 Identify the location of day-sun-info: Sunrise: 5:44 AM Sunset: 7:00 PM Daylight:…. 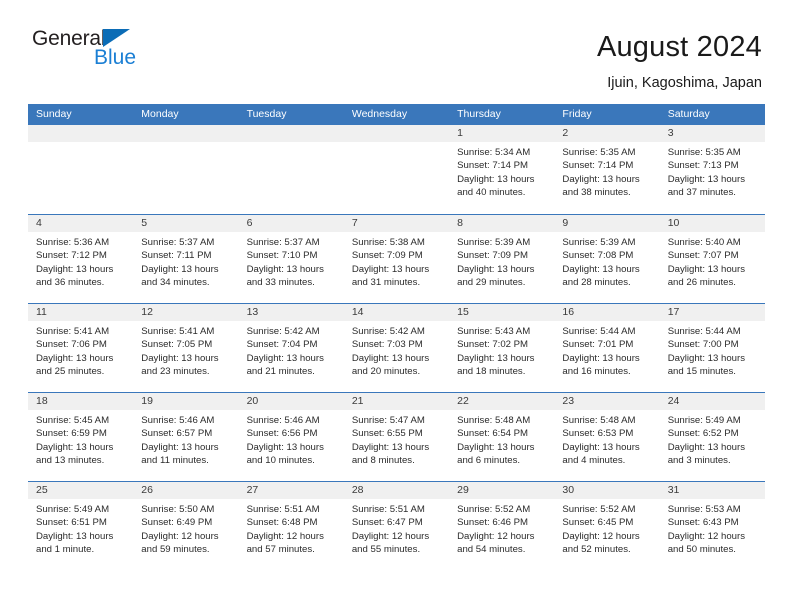
(712, 350).